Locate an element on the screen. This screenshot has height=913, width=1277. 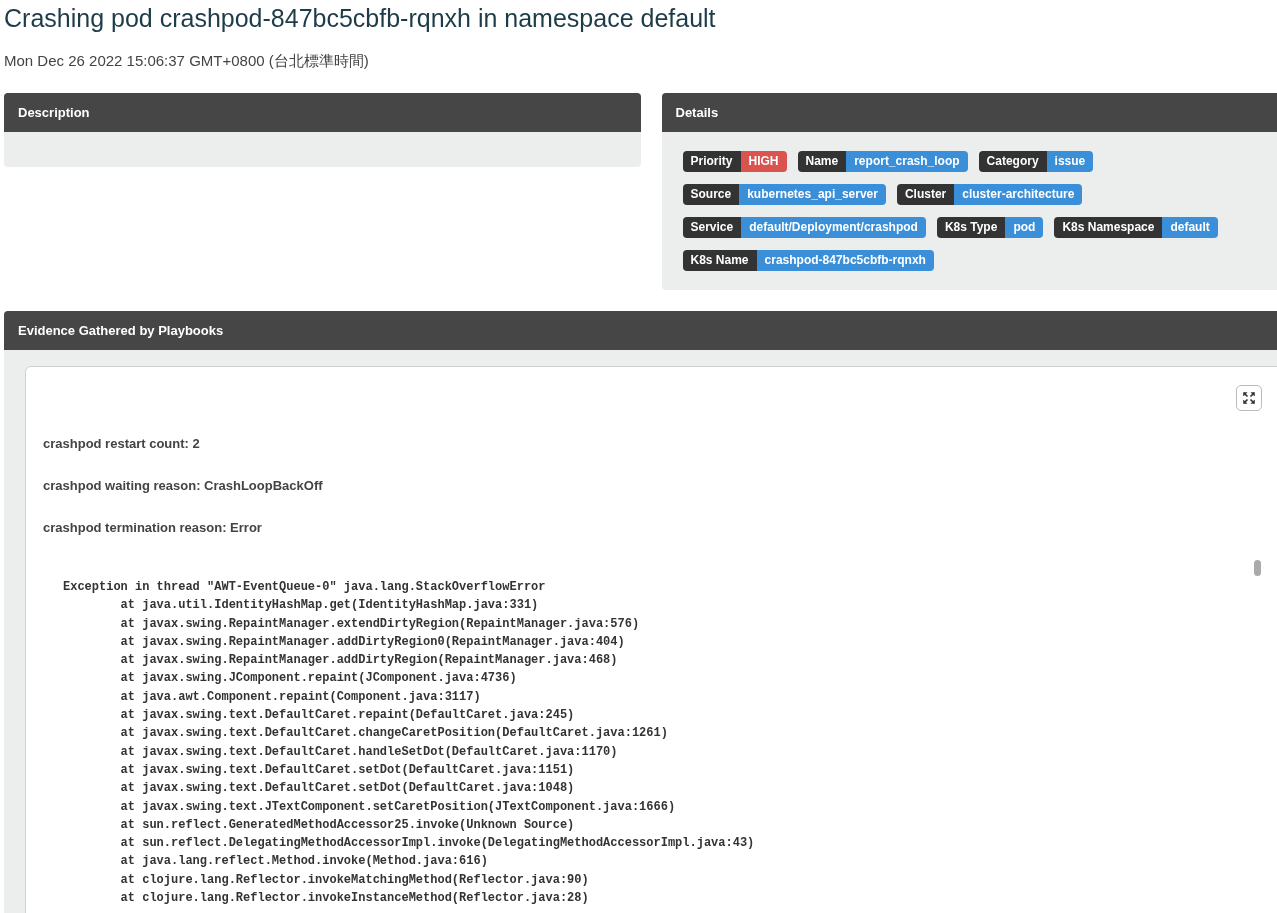
tag-value: pod is located at coordinates (1024, 227).